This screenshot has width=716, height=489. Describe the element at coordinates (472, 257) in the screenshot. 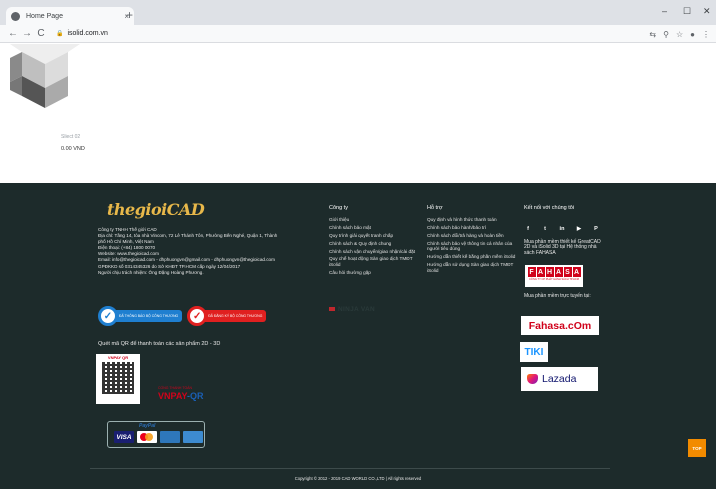

I see `link-isolid-design-guide: Hướng dẫn thiết kế bằng phần mềm iSolid` at that location.